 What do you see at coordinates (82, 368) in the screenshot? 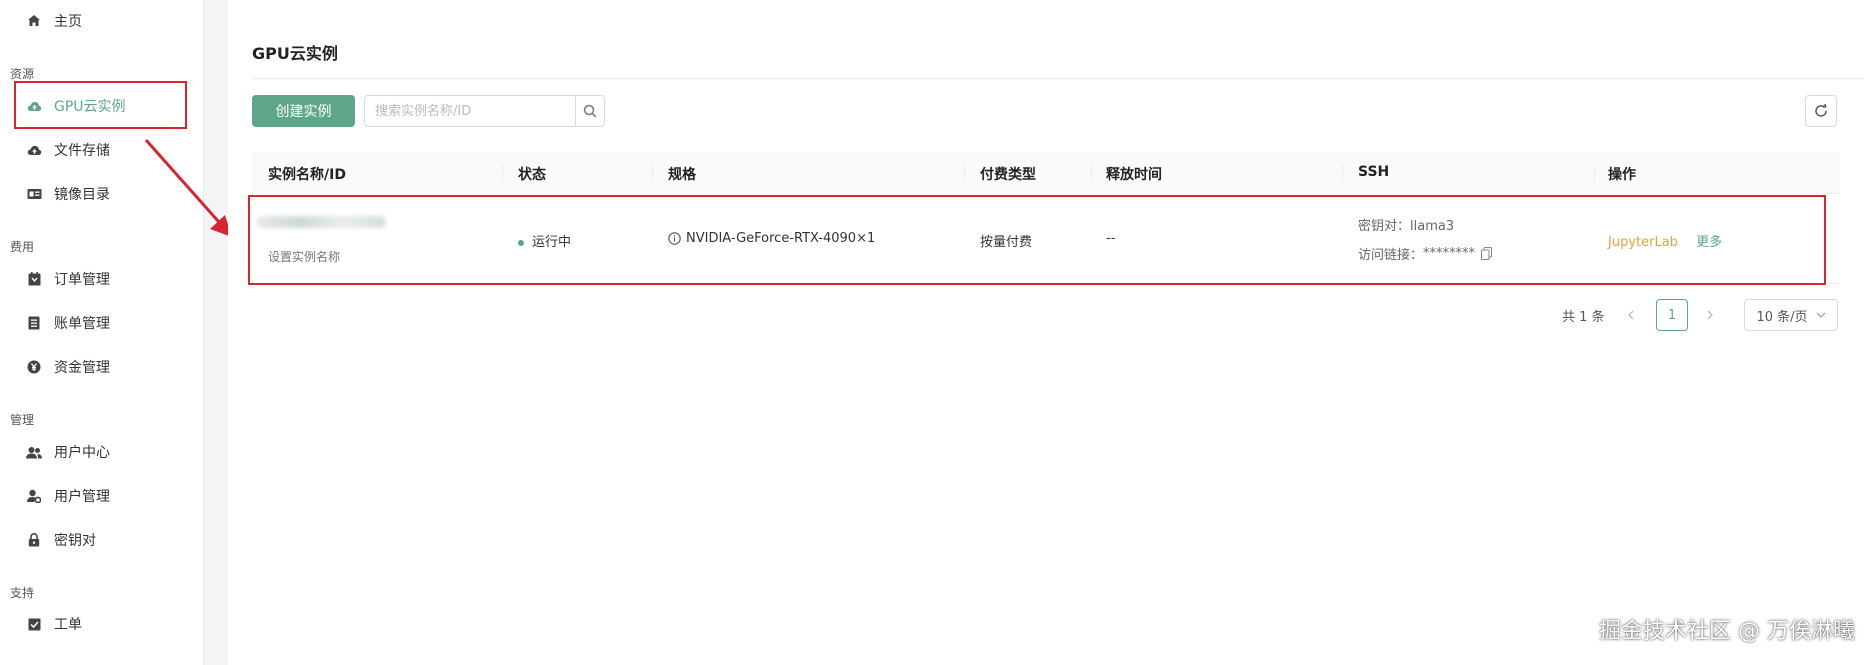
I see `sidebar-item-label: 资金管理` at bounding box center [82, 368].